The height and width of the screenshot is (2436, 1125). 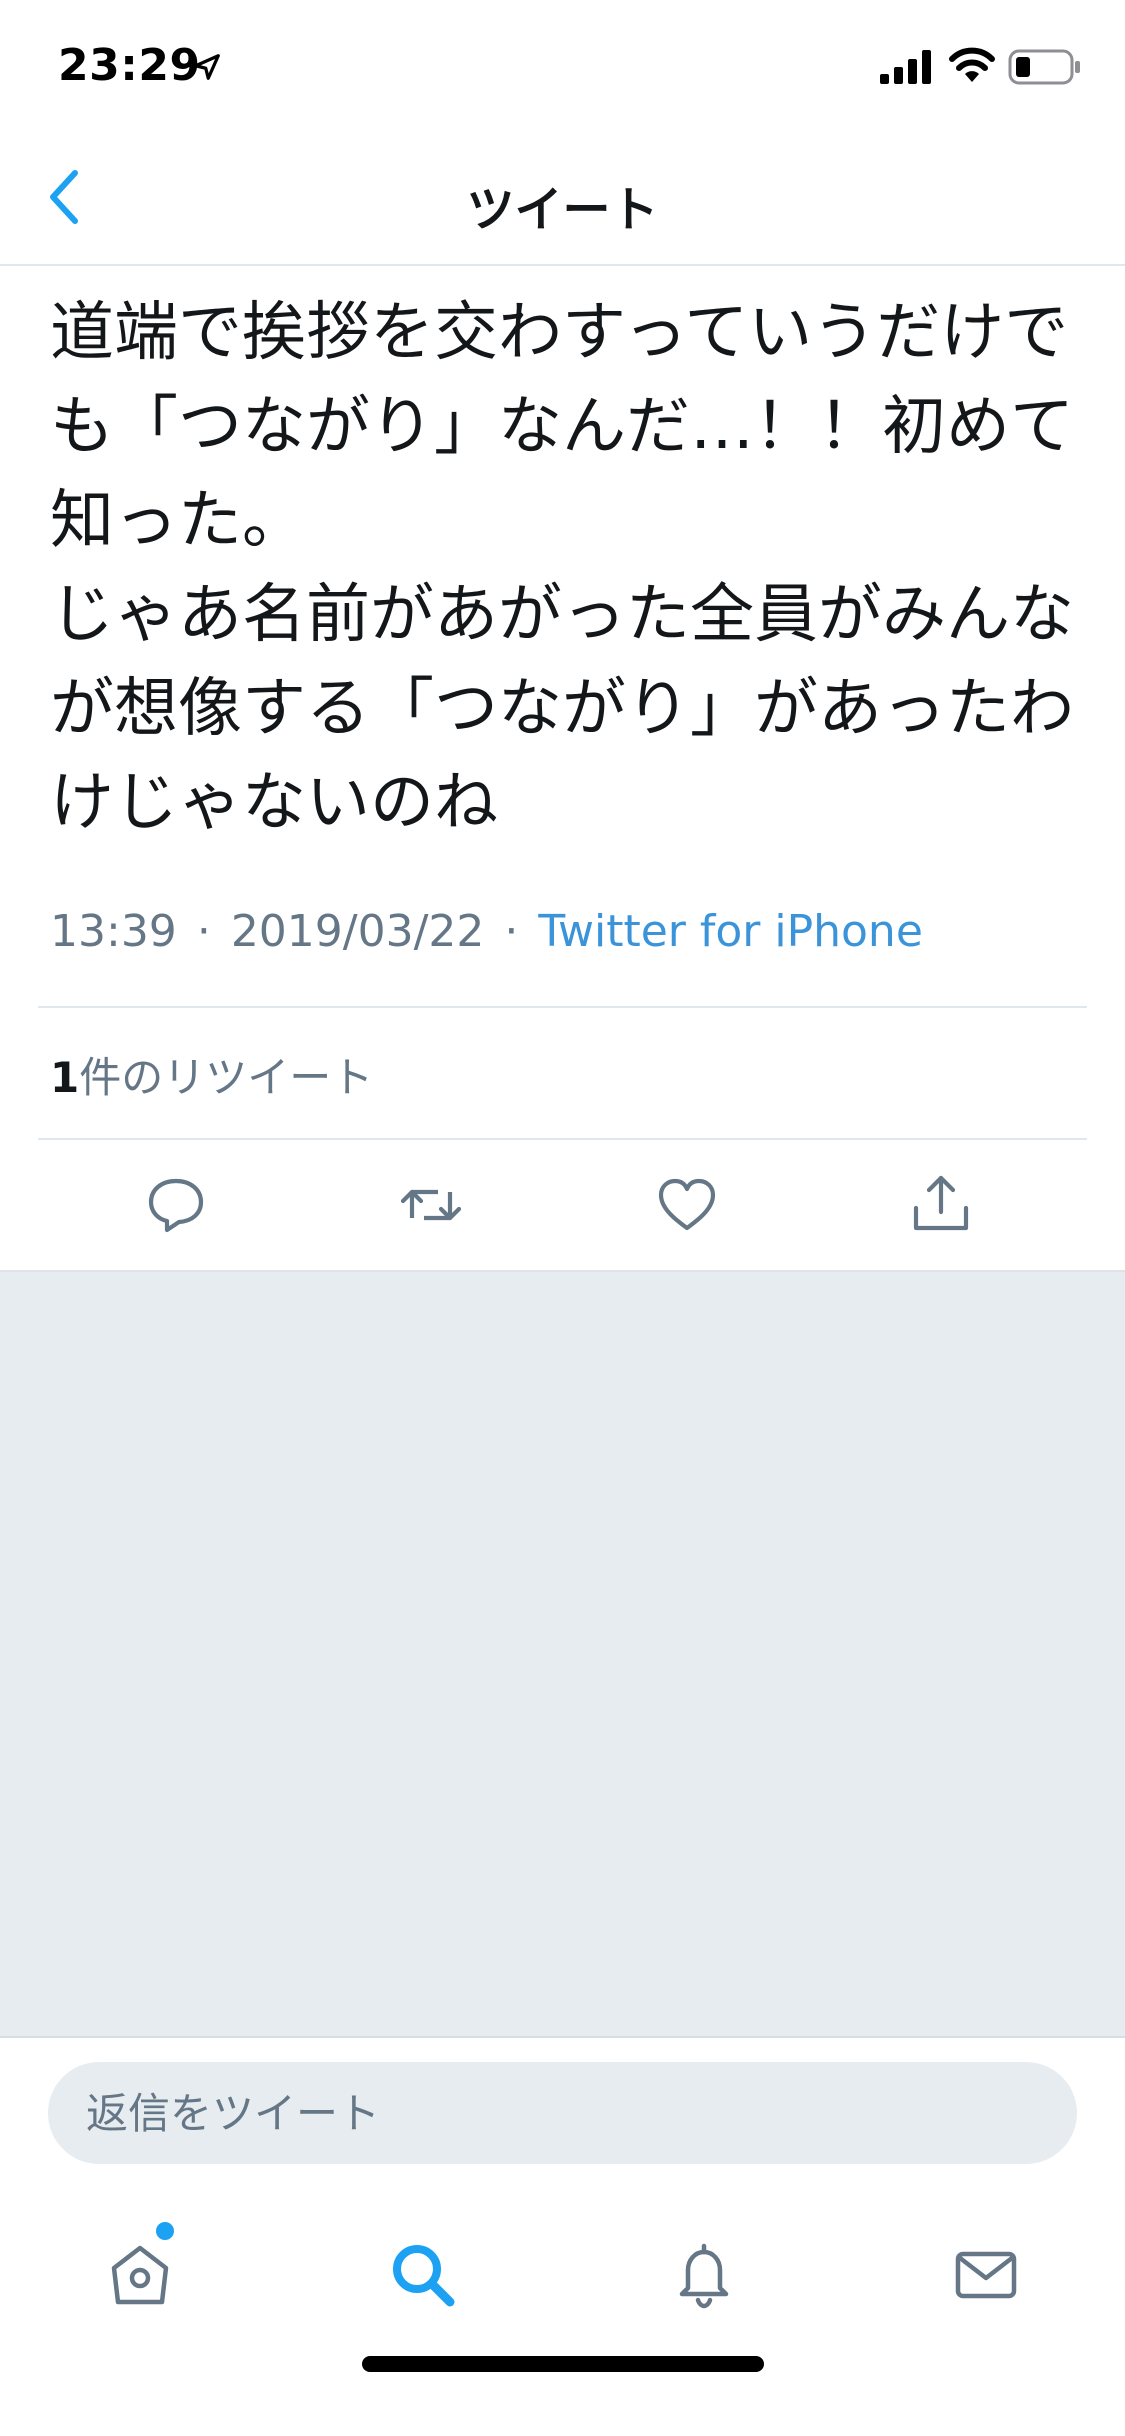 I want to click on navigation-bar: ツイート, so click(x=562, y=199).